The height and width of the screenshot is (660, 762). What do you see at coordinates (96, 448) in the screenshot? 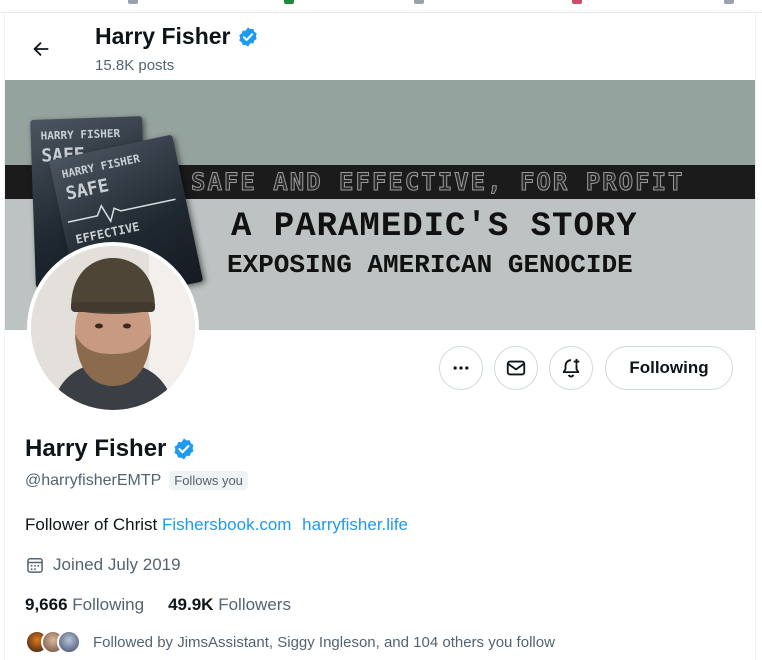
I see `display-name: Harry Fisher` at bounding box center [96, 448].